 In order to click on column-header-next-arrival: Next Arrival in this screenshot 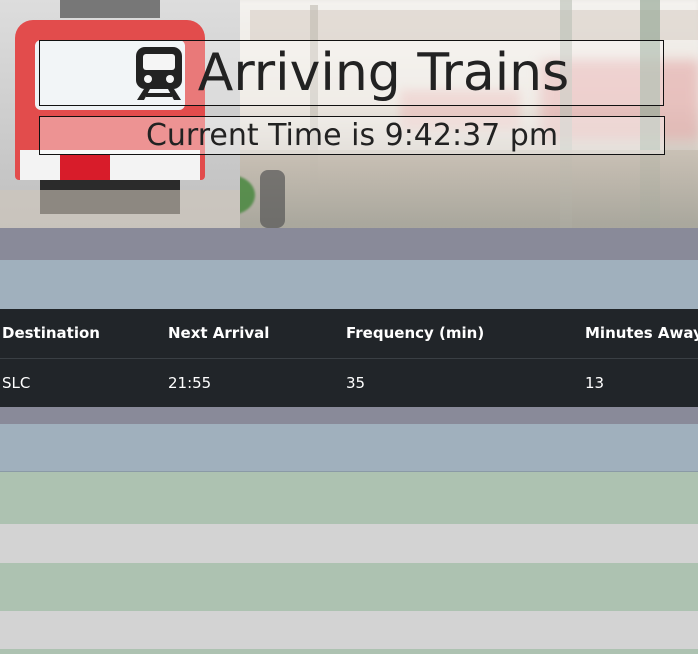, I will do `click(245, 334)`.